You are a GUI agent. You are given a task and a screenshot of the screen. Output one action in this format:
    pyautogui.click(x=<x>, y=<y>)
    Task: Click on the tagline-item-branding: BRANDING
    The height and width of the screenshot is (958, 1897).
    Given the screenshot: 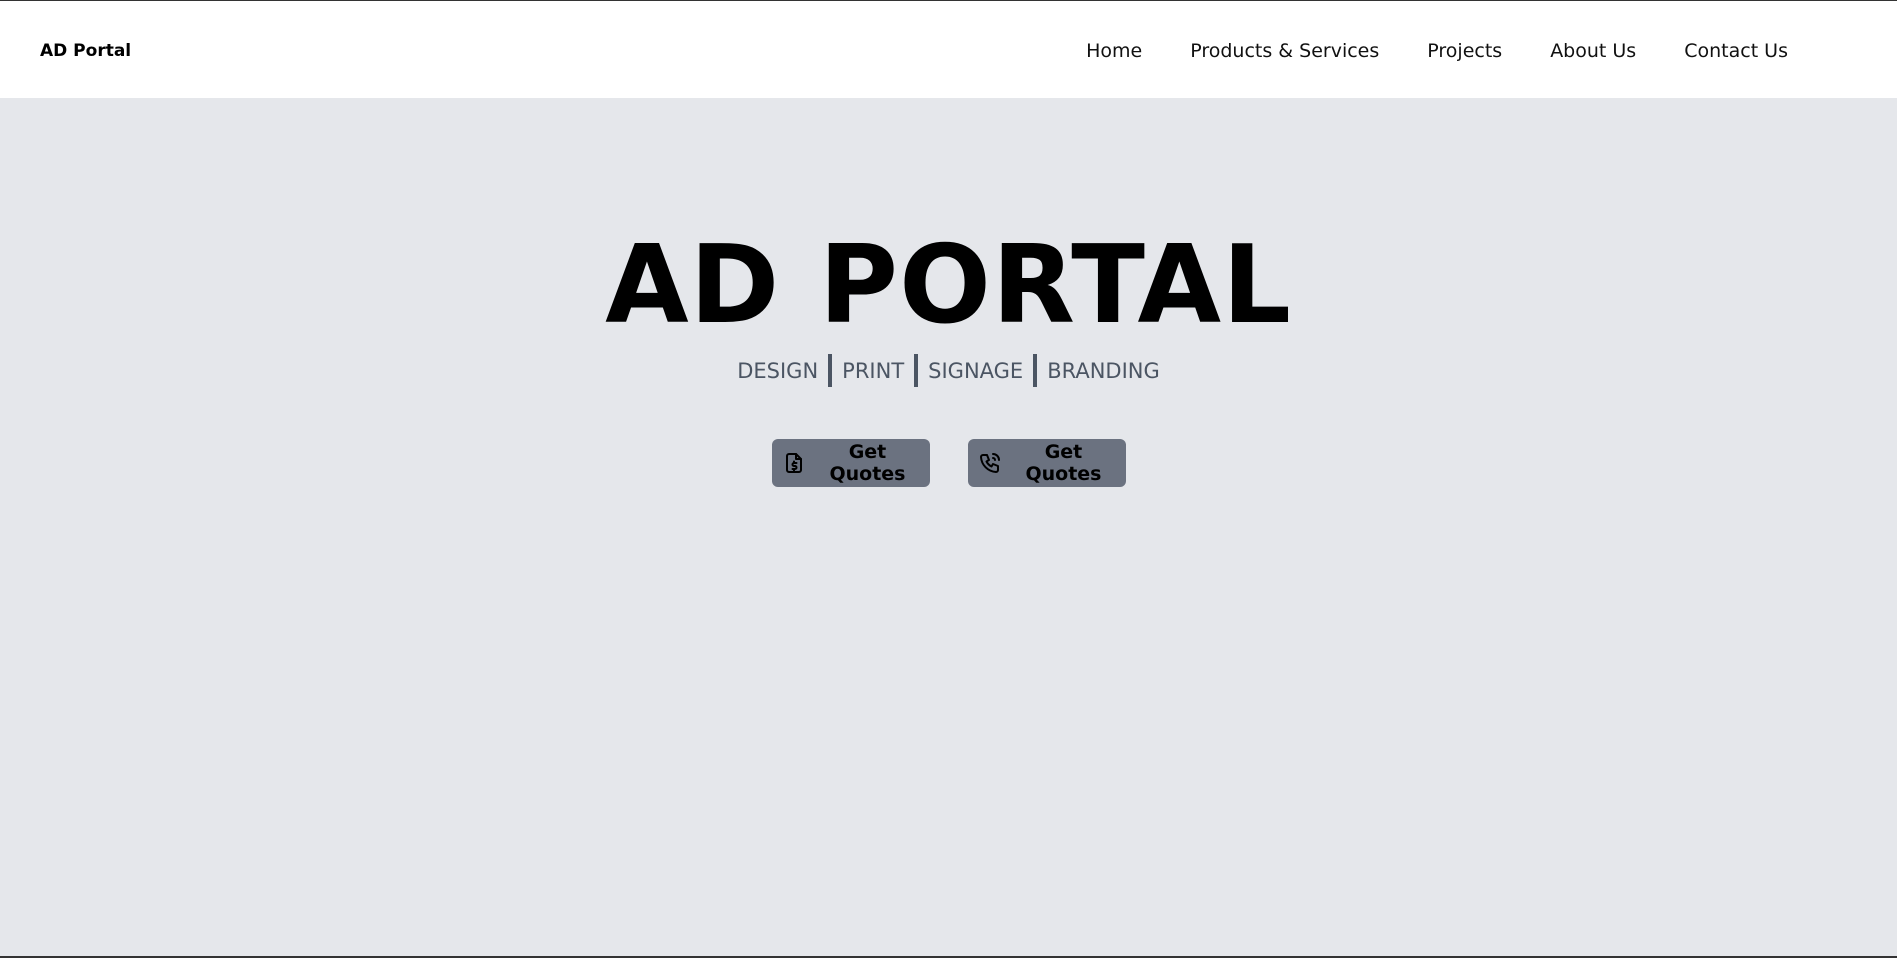 What is the action you would take?
    pyautogui.click(x=1103, y=370)
    